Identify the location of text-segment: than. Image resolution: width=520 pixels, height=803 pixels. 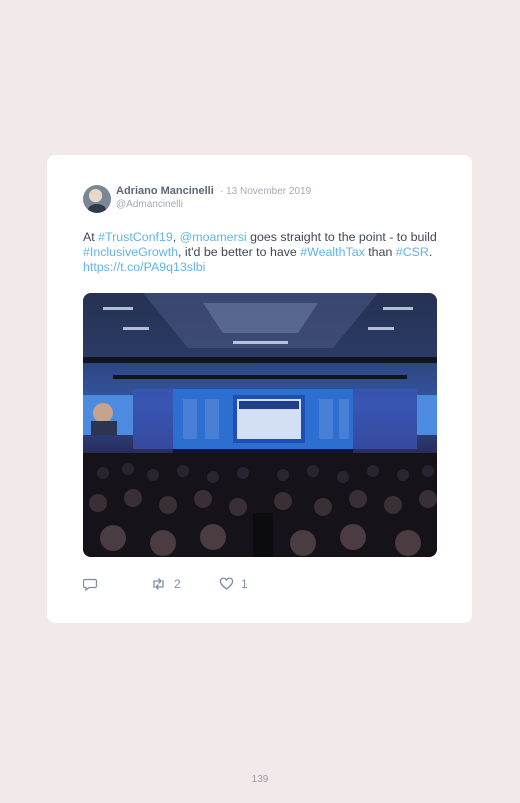
(380, 252).